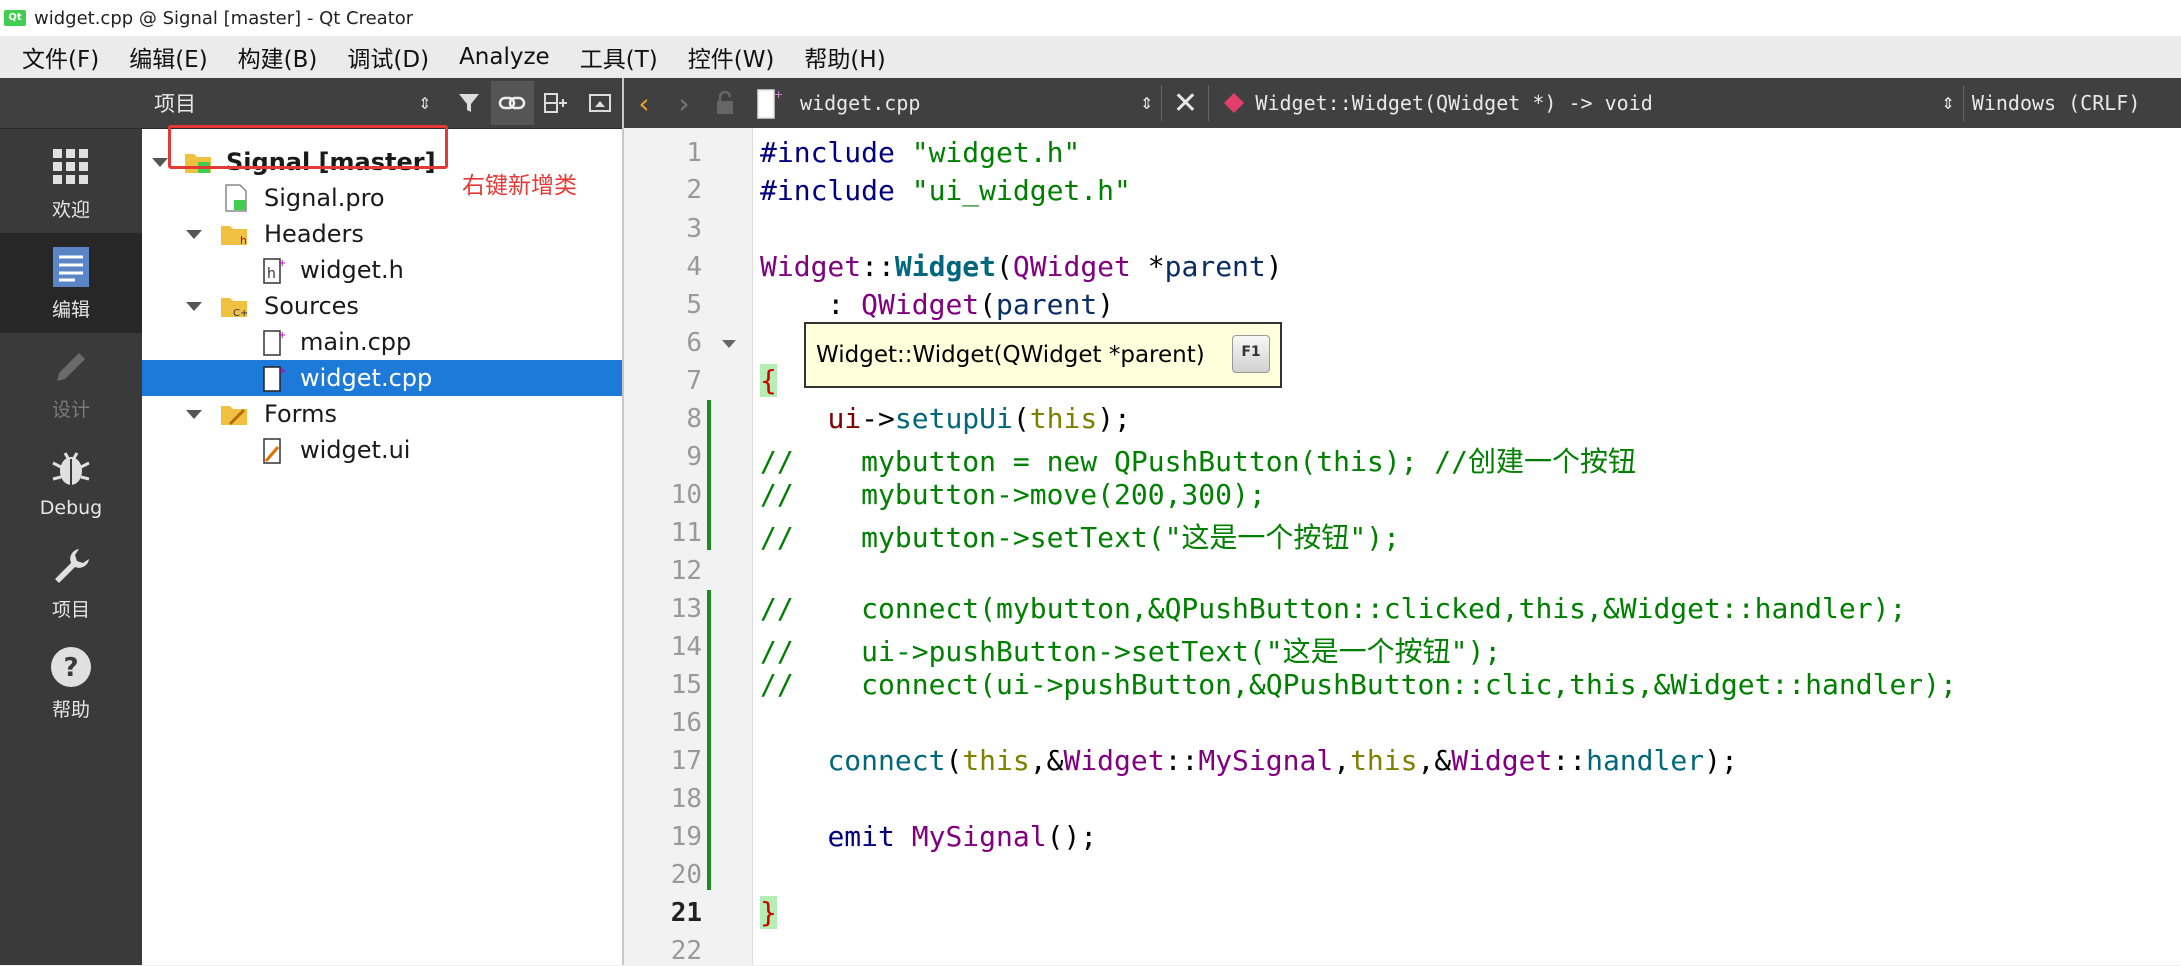 The image size is (2181, 966). I want to click on menu-tools: 工具(T), so click(619, 57).